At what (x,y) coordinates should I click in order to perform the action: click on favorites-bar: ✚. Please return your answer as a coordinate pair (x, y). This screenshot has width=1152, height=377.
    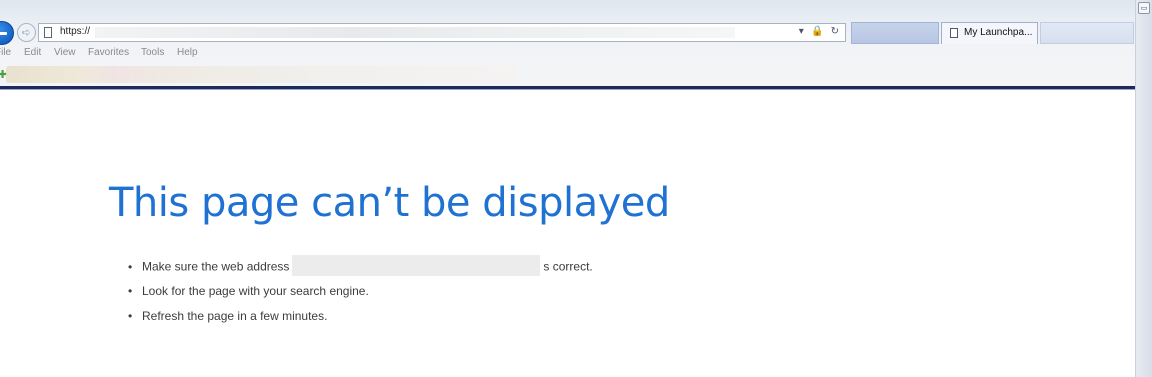
    Looking at the image, I should click on (567, 74).